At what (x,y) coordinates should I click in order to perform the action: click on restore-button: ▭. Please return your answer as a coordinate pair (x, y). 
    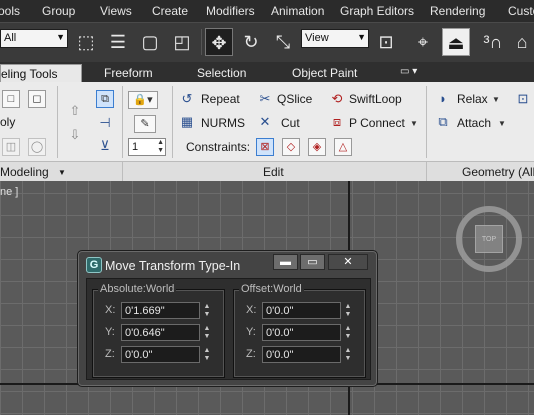
    Looking at the image, I should click on (312, 262).